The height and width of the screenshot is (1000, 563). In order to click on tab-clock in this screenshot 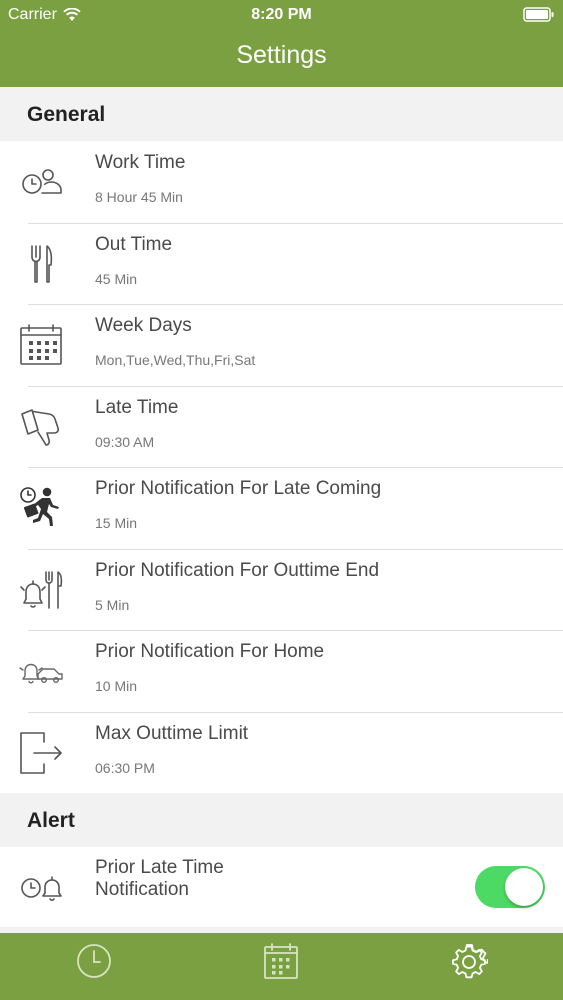, I will do `click(94, 961)`.